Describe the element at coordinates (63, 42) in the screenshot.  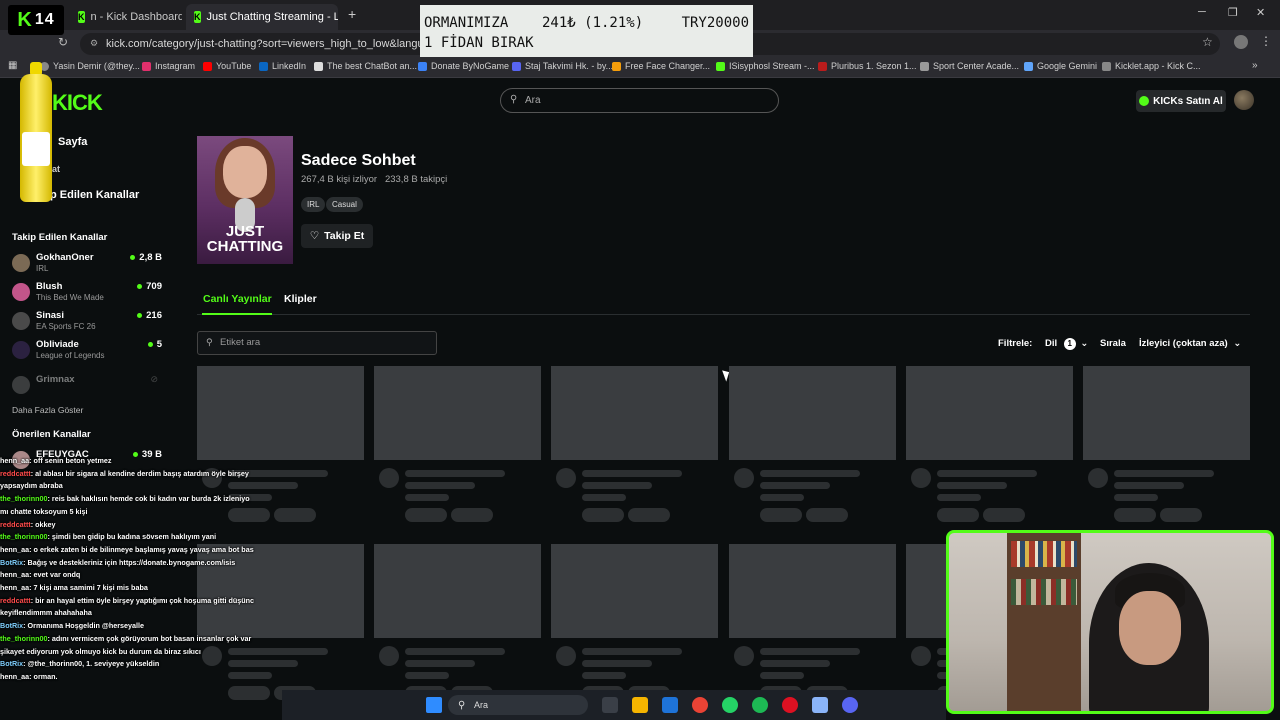
I see `reload-icon: ↻` at that location.